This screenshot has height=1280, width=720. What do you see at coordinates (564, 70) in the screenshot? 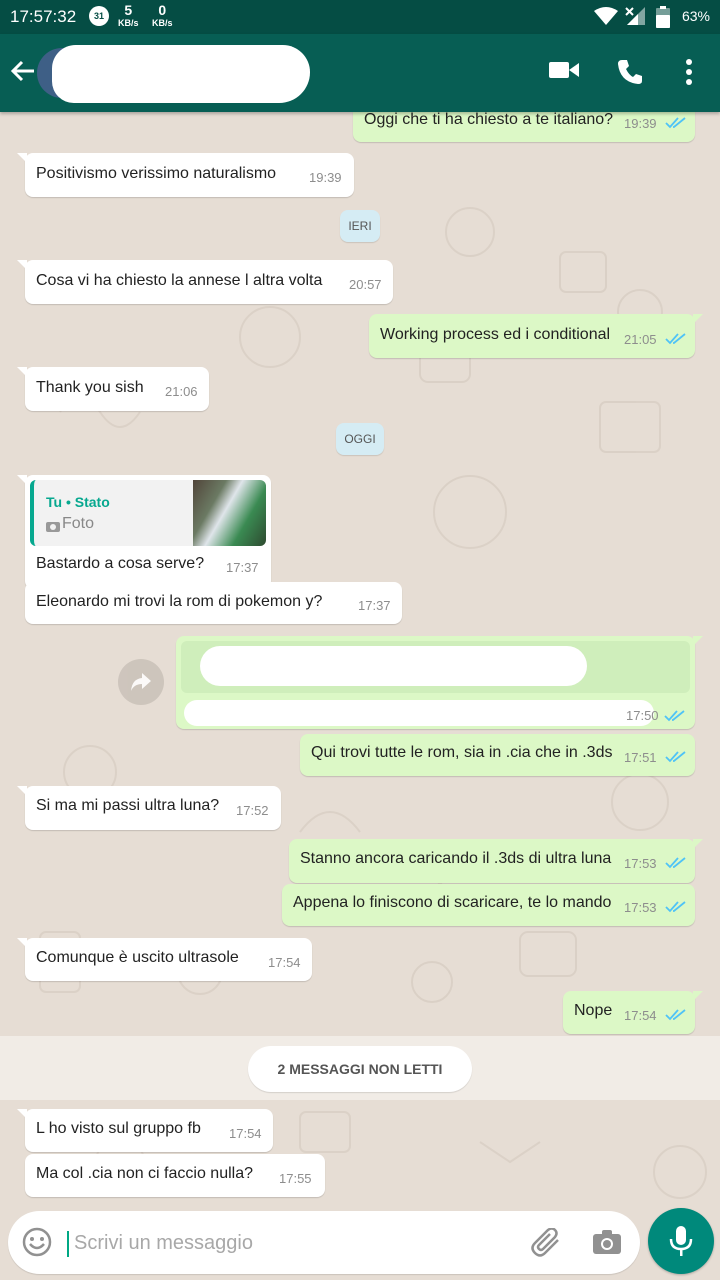
I see `video-camera-icon` at bounding box center [564, 70].